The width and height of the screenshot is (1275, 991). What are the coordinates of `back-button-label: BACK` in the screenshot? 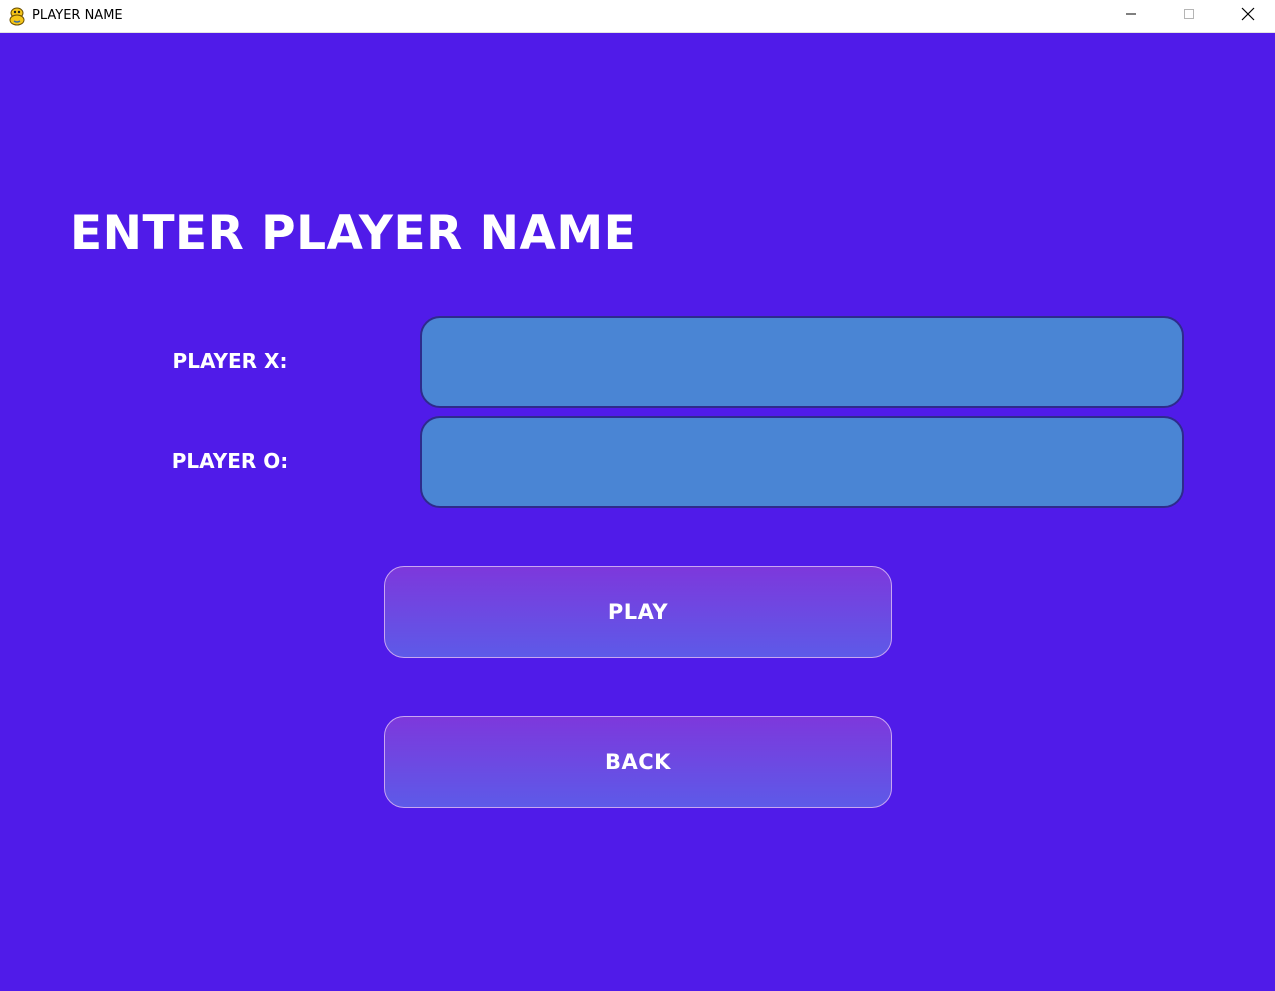 It's located at (638, 762).